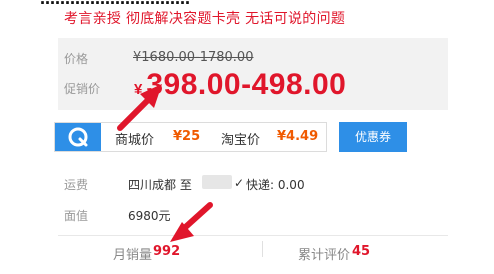 The width and height of the screenshot is (494, 274). Describe the element at coordinates (324, 253) in the screenshot. I see `reviews-label: 累计评价` at that location.